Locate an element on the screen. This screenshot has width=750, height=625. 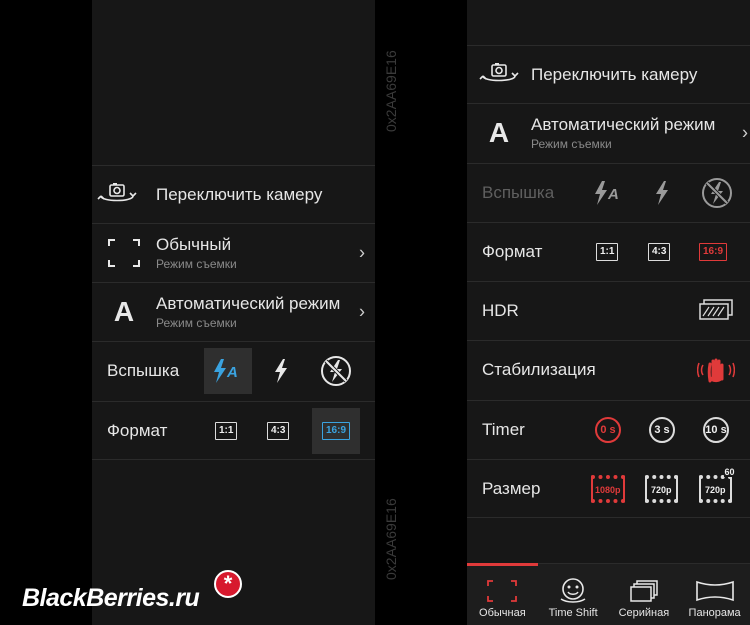
brand-star-icon: * is located at coordinates (228, 584).